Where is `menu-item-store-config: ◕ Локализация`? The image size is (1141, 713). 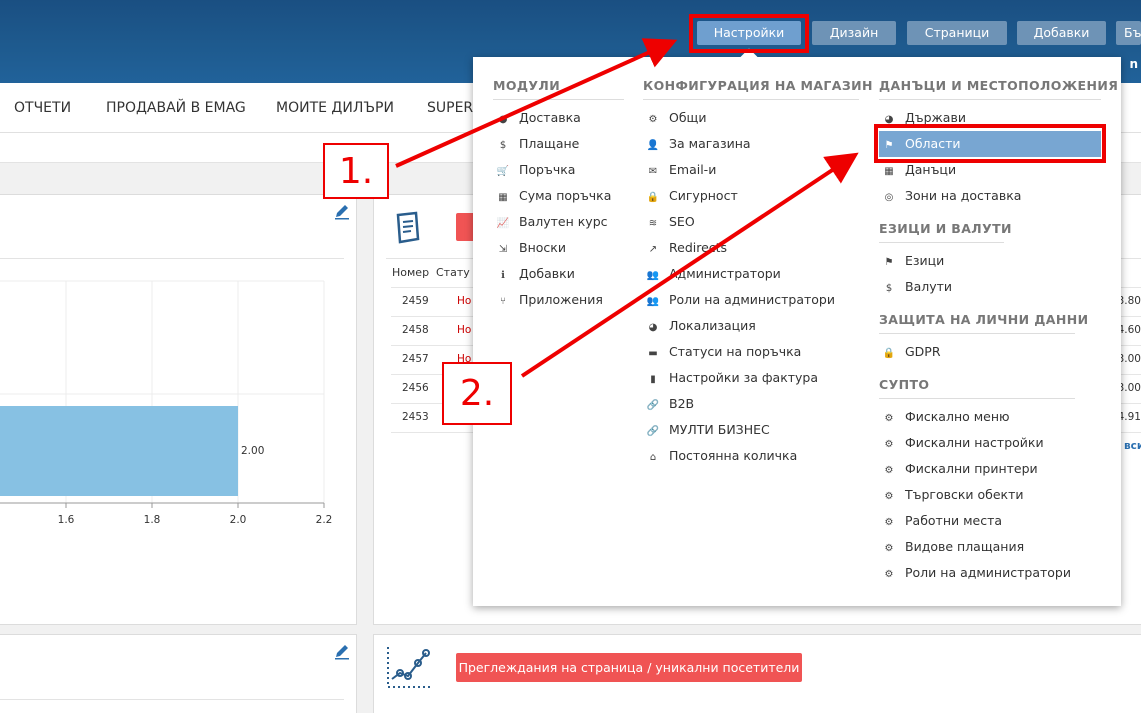
menu-item-store-config: ◕ Локализация is located at coordinates (751, 326).